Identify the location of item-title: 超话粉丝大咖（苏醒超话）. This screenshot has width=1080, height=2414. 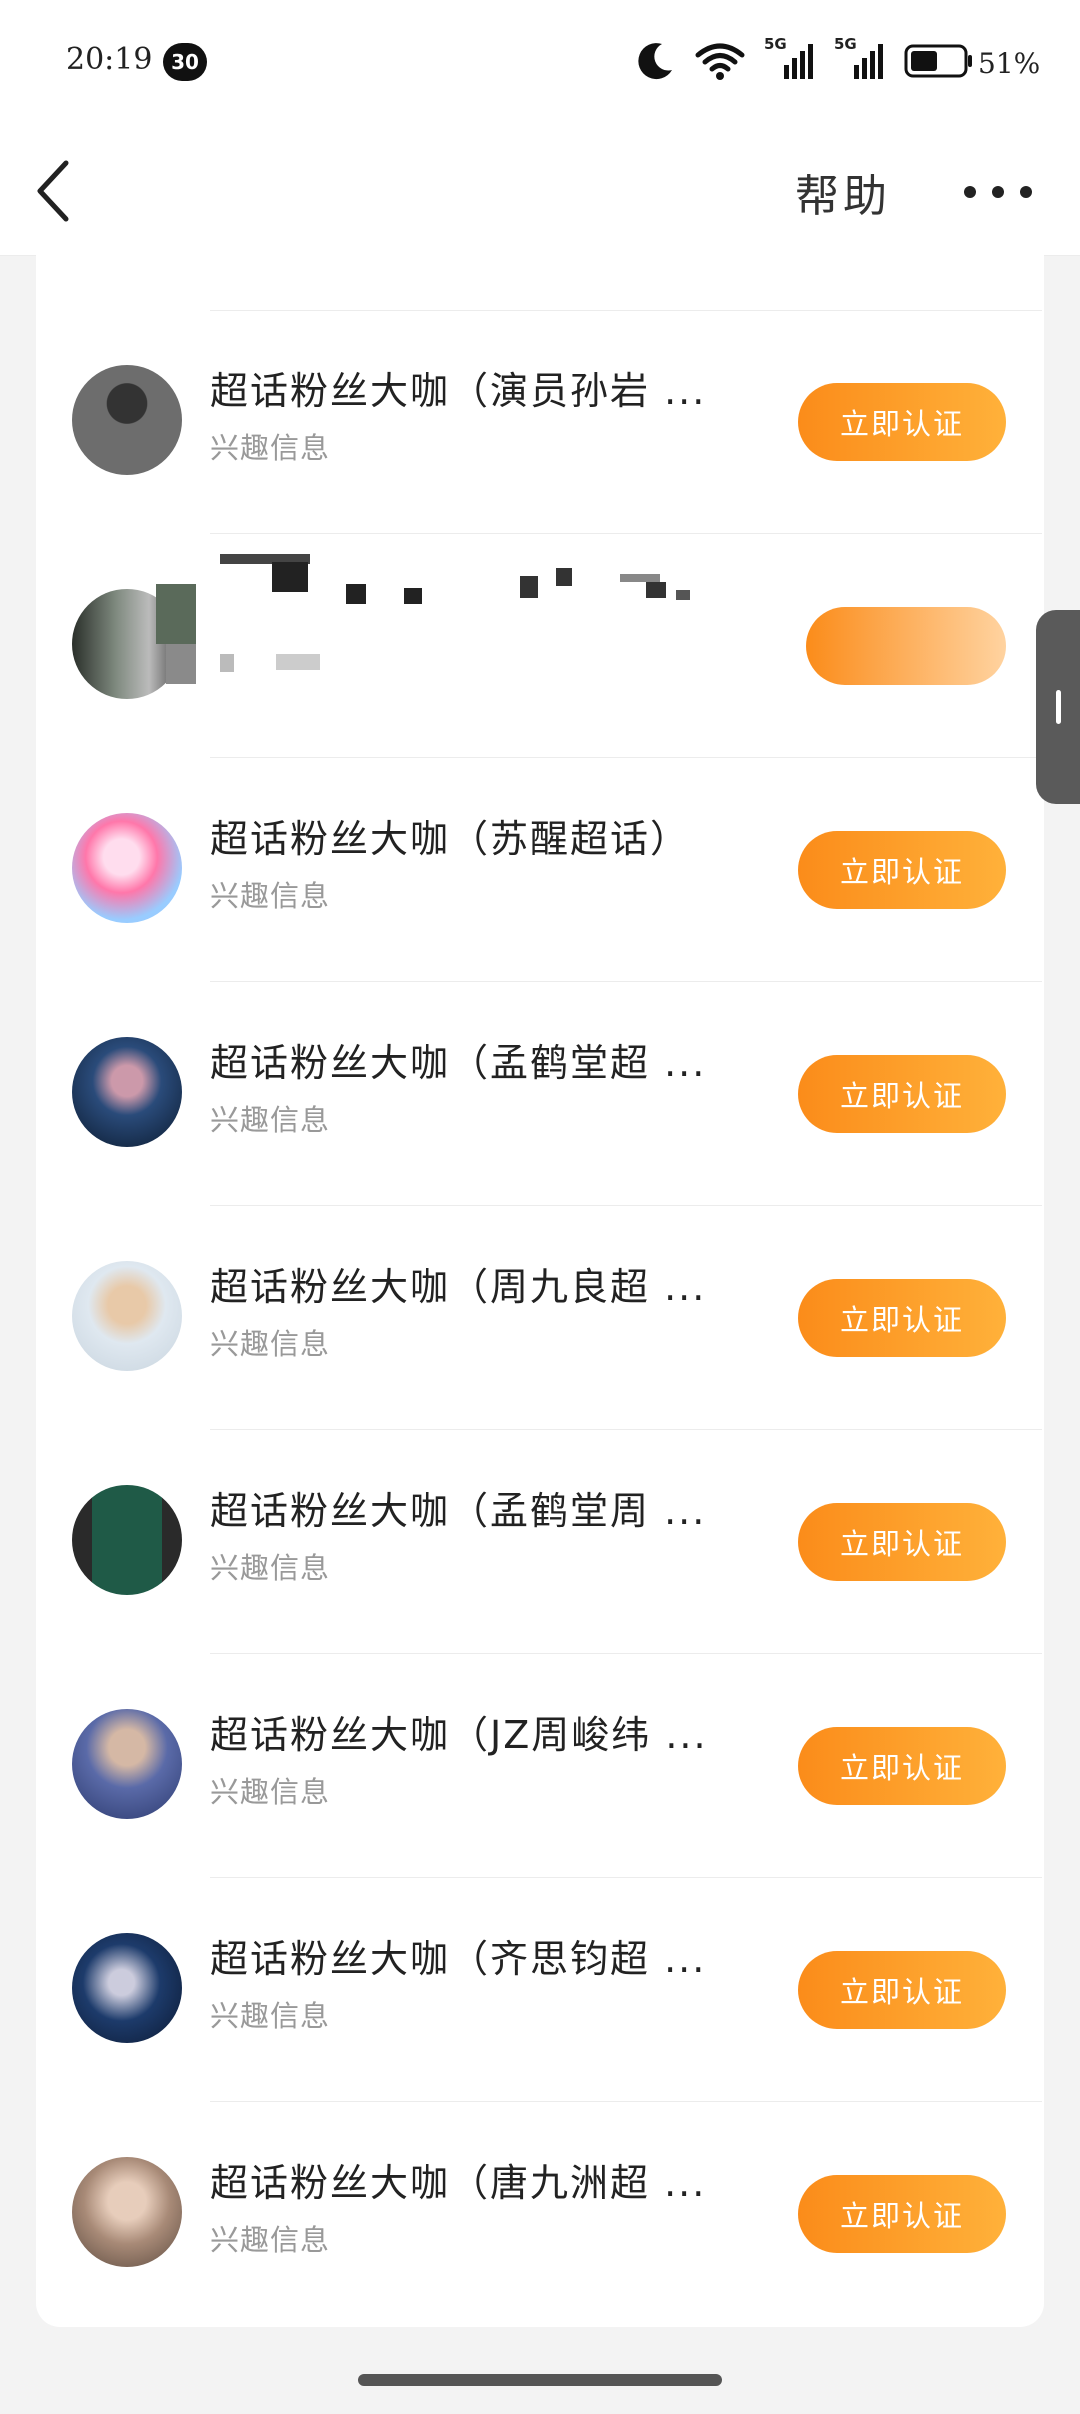
(450, 839).